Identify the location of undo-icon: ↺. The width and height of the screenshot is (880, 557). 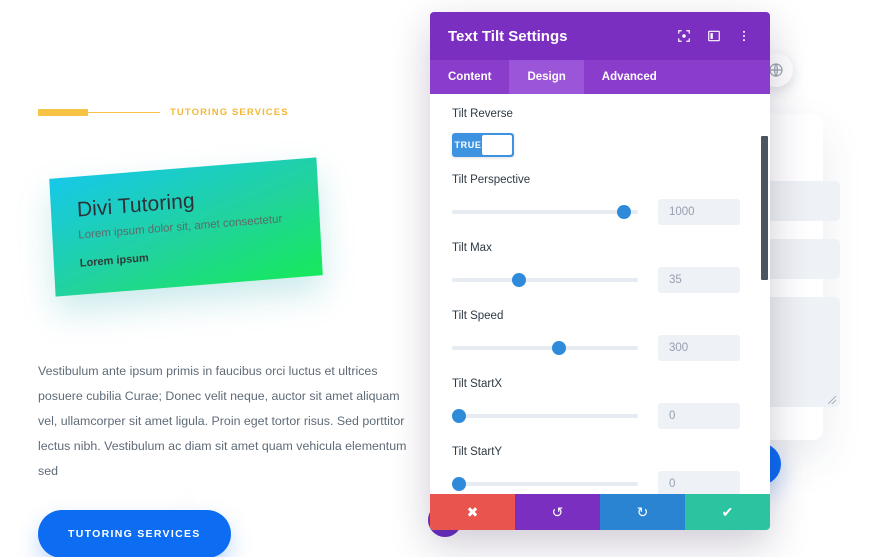
(557, 511).